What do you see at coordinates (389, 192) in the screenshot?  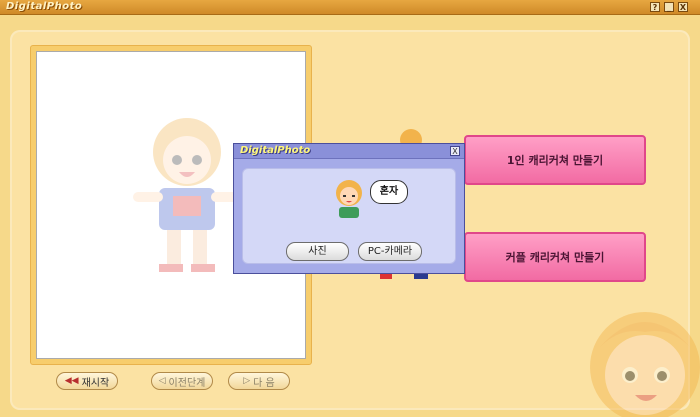 I see `speech-bubble: 혼자` at bounding box center [389, 192].